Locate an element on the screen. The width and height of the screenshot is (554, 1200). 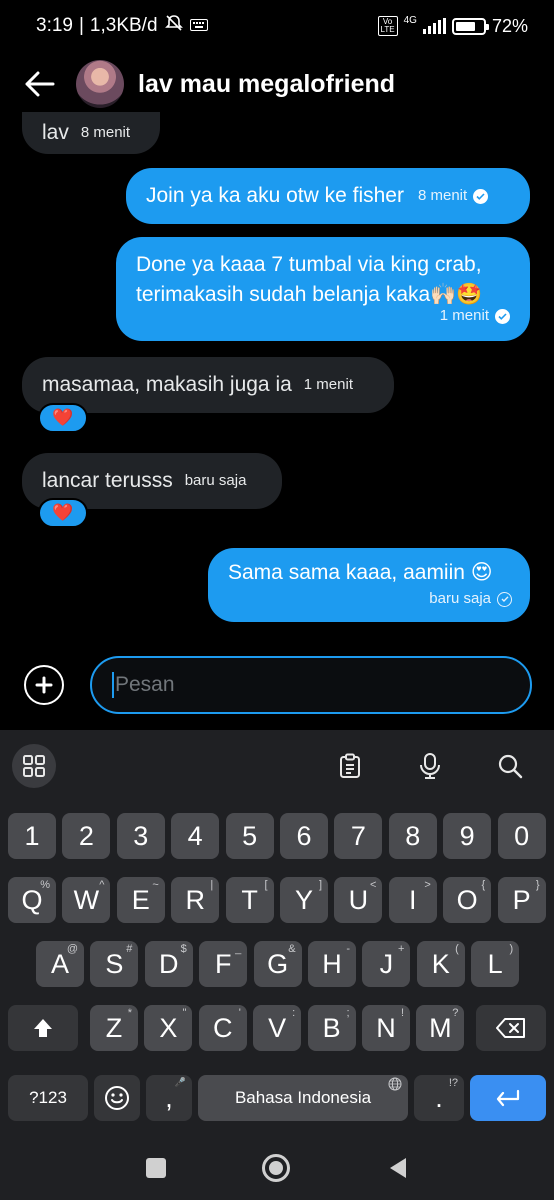
clipboard-button is located at coordinates (350, 766).